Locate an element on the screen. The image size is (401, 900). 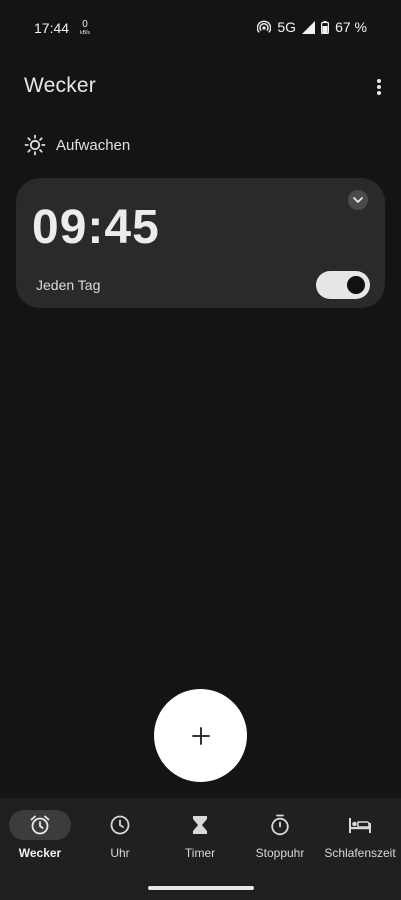
network-type: 5G is located at coordinates (287, 27).